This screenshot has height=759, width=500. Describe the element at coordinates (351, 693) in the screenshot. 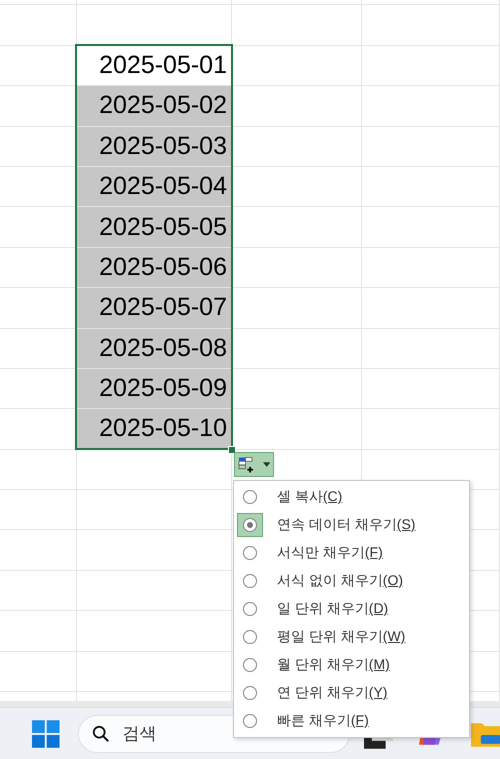

I see `menu-option: 연 단위 채우기(Y)` at that location.